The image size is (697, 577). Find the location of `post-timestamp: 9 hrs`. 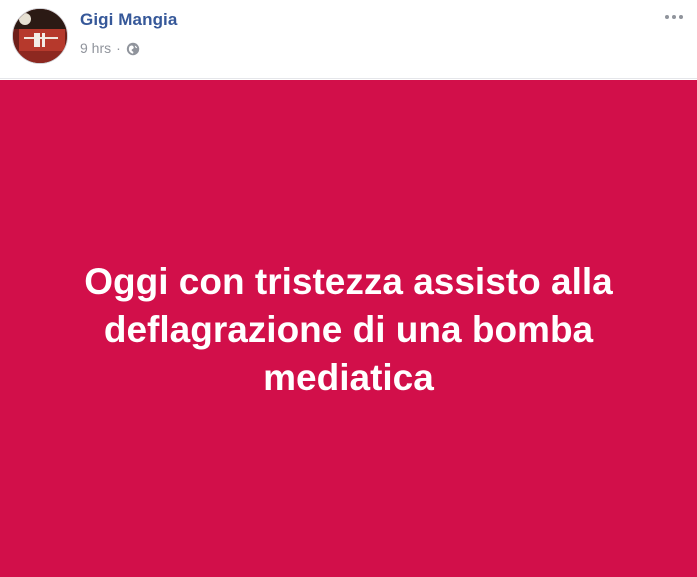

post-timestamp: 9 hrs is located at coordinates (95, 48).